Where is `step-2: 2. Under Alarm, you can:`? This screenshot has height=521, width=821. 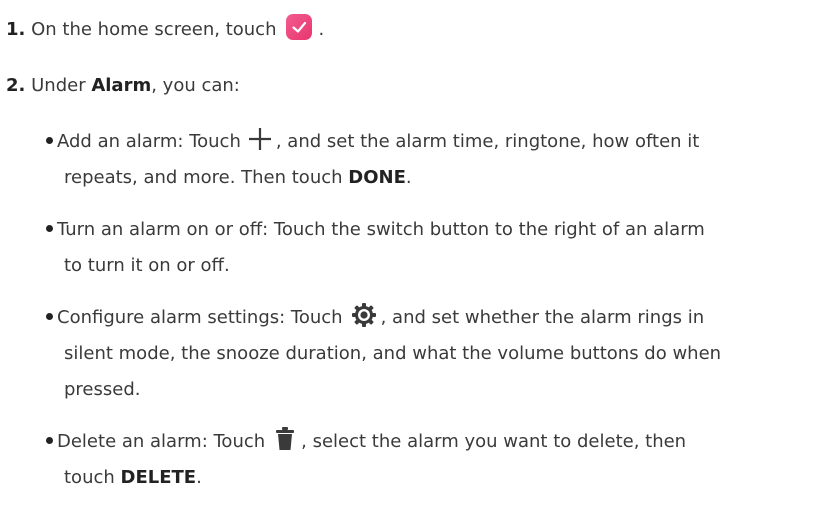
step-2: 2. Under Alarm, you can: is located at coordinates (123, 86).